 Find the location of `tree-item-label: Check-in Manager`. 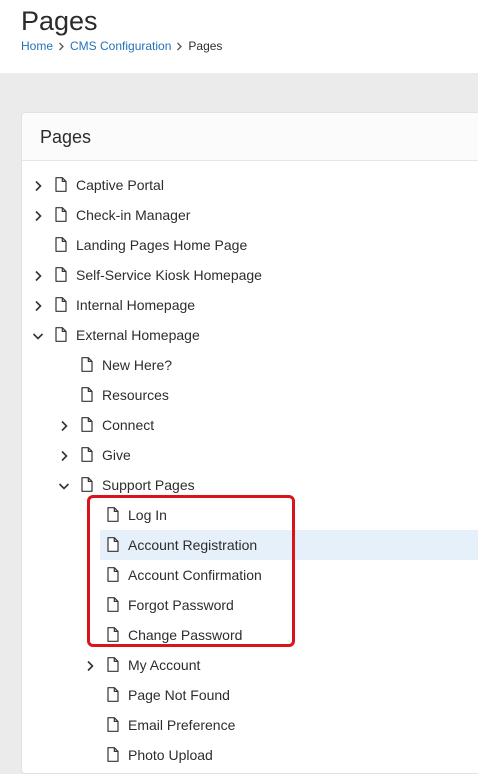

tree-item-label: Check-in Manager is located at coordinates (133, 215).